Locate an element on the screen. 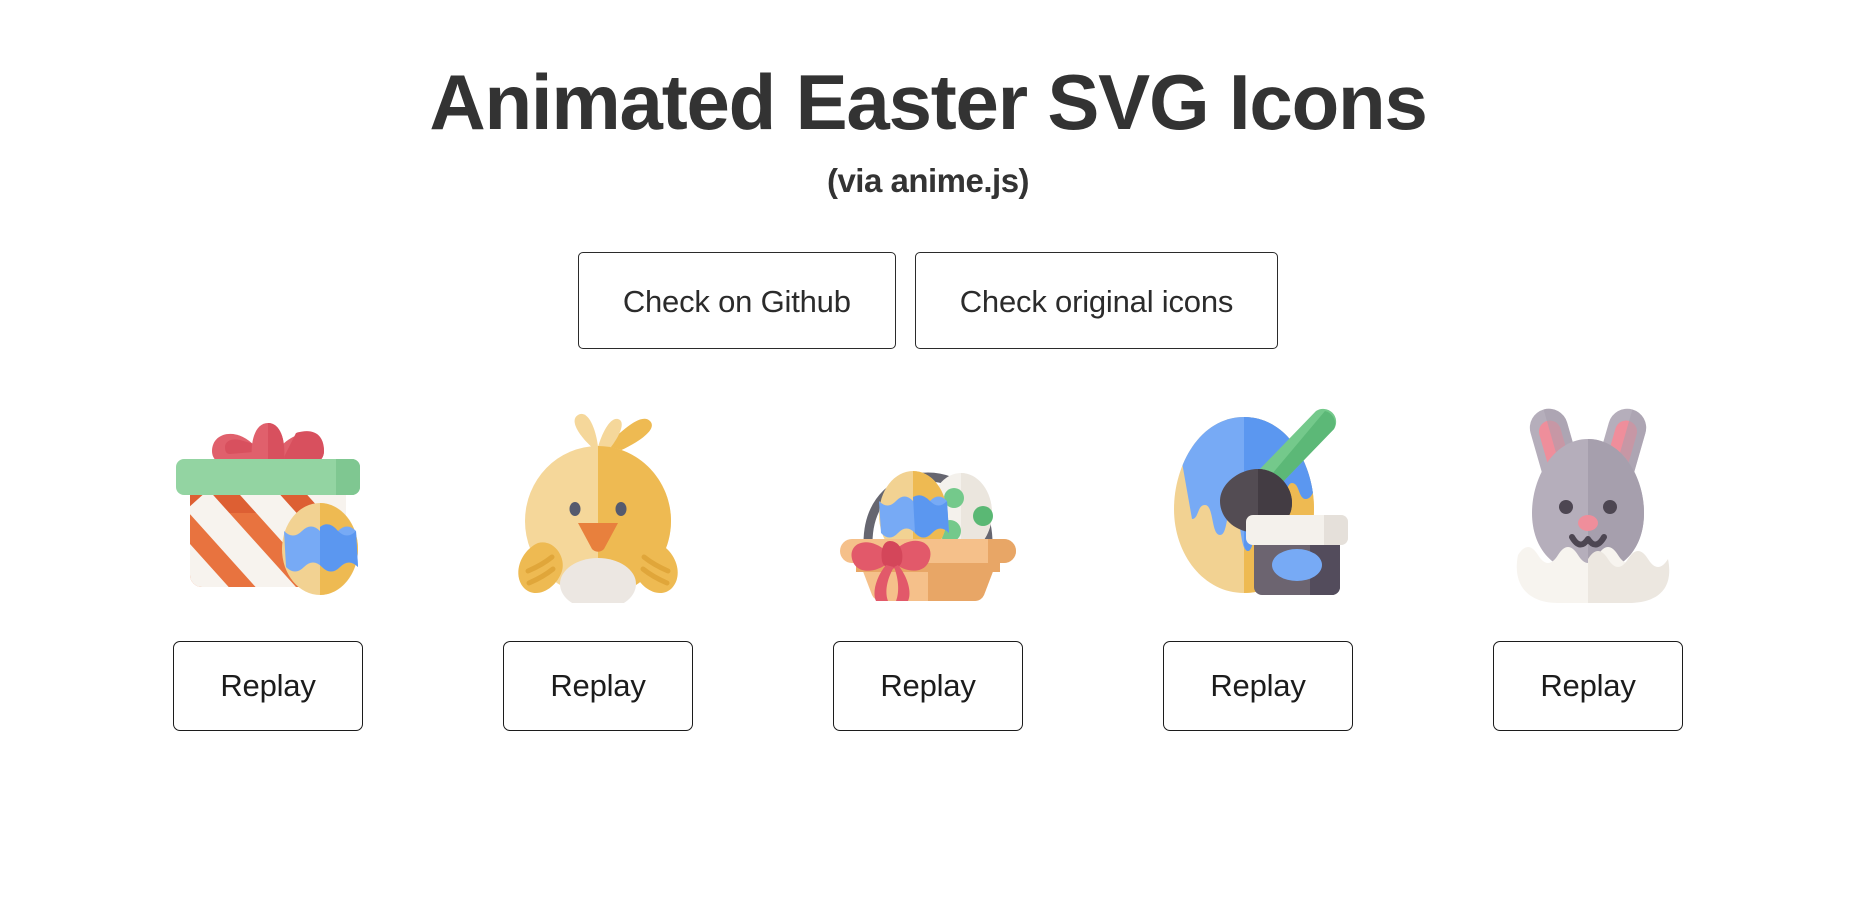  gift-box-icon is located at coordinates (268, 503).